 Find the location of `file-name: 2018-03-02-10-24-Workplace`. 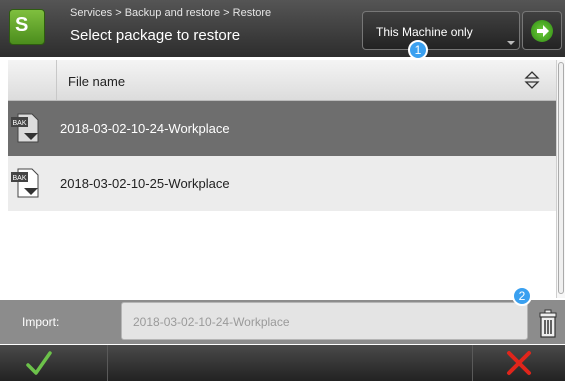

file-name: 2018-03-02-10-24-Workplace is located at coordinates (145, 128).